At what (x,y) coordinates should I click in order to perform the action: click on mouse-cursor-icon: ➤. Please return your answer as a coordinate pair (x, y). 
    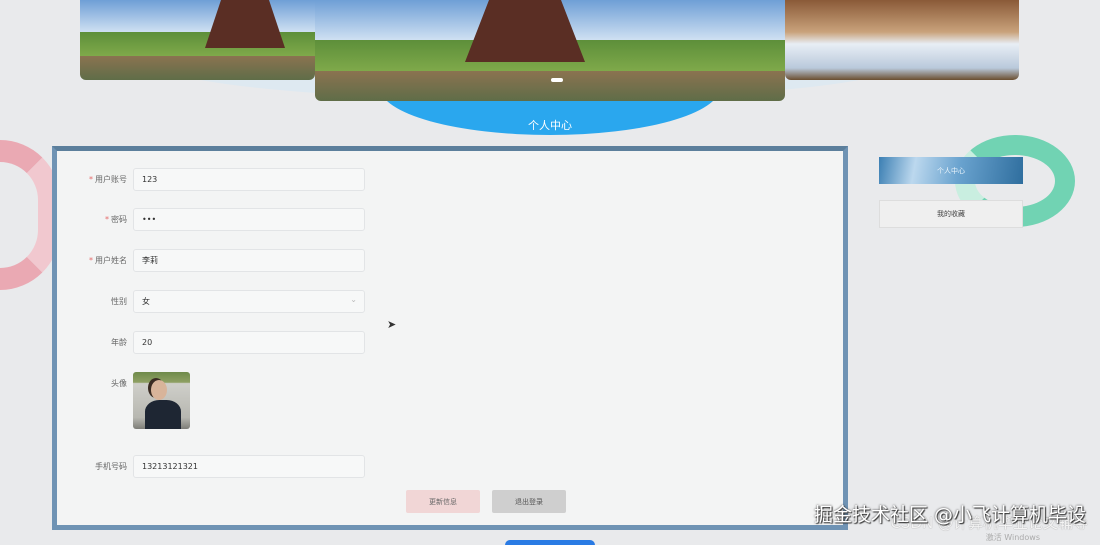
    Looking at the image, I should click on (392, 324).